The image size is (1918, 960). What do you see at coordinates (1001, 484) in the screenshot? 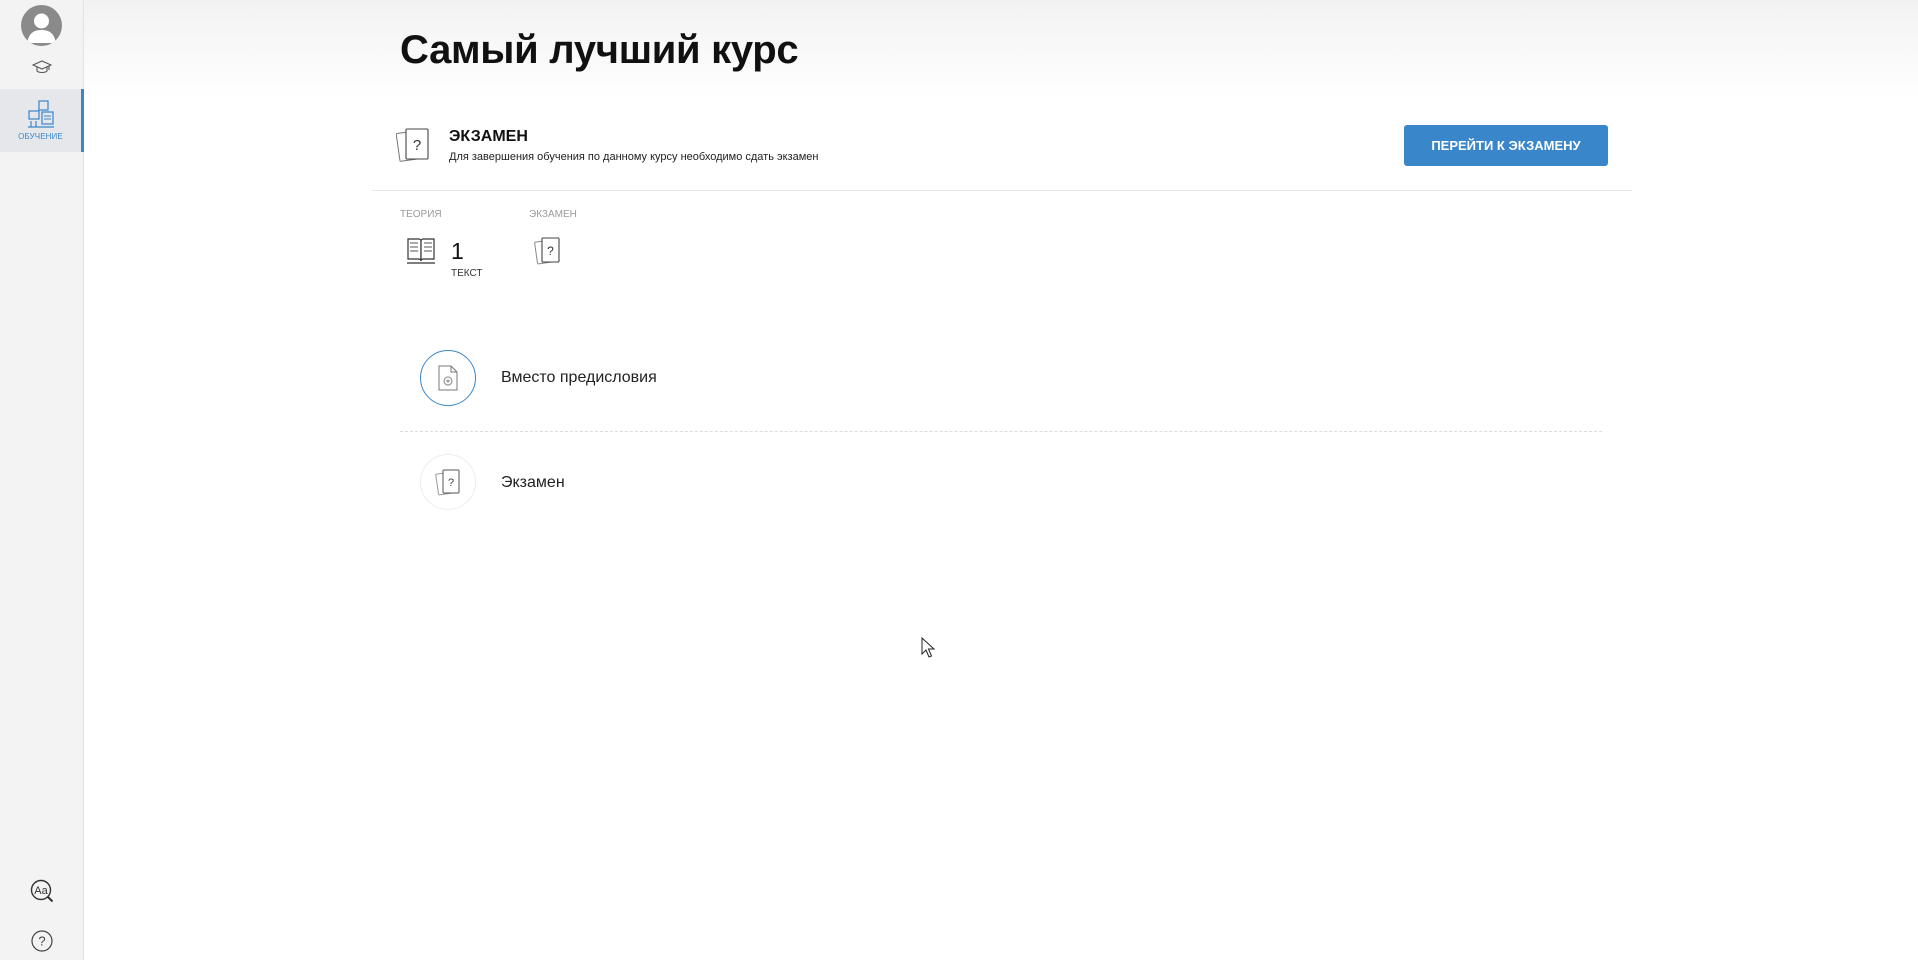
I see `lesson-item: ? Экзамен` at bounding box center [1001, 484].